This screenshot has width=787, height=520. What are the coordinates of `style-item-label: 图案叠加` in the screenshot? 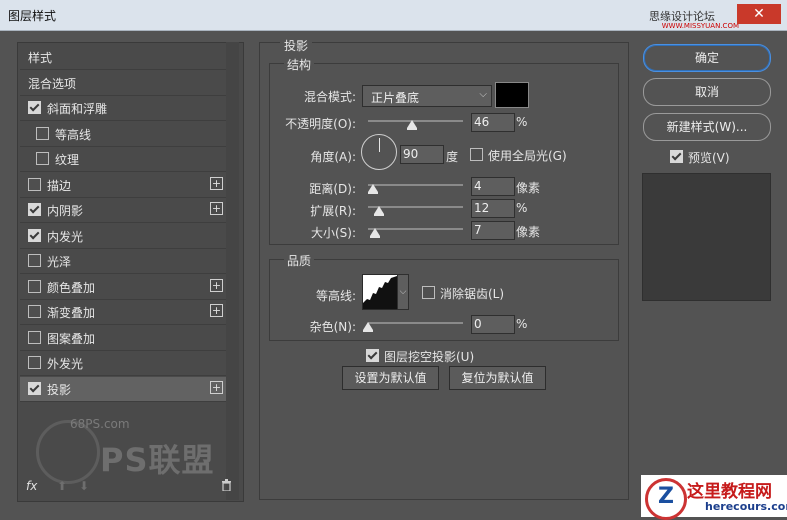 It's located at (71, 338).